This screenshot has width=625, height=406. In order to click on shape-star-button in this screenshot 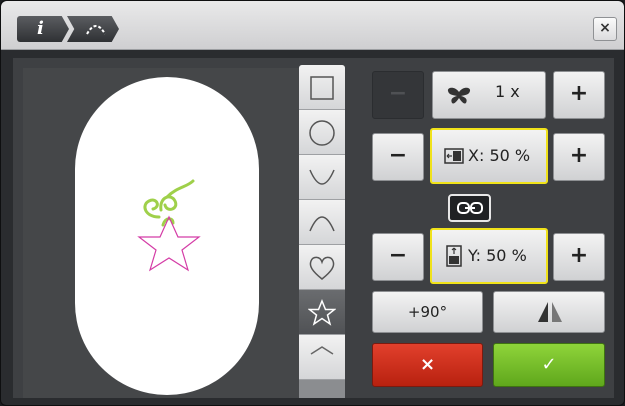, I will do `click(322, 312)`.